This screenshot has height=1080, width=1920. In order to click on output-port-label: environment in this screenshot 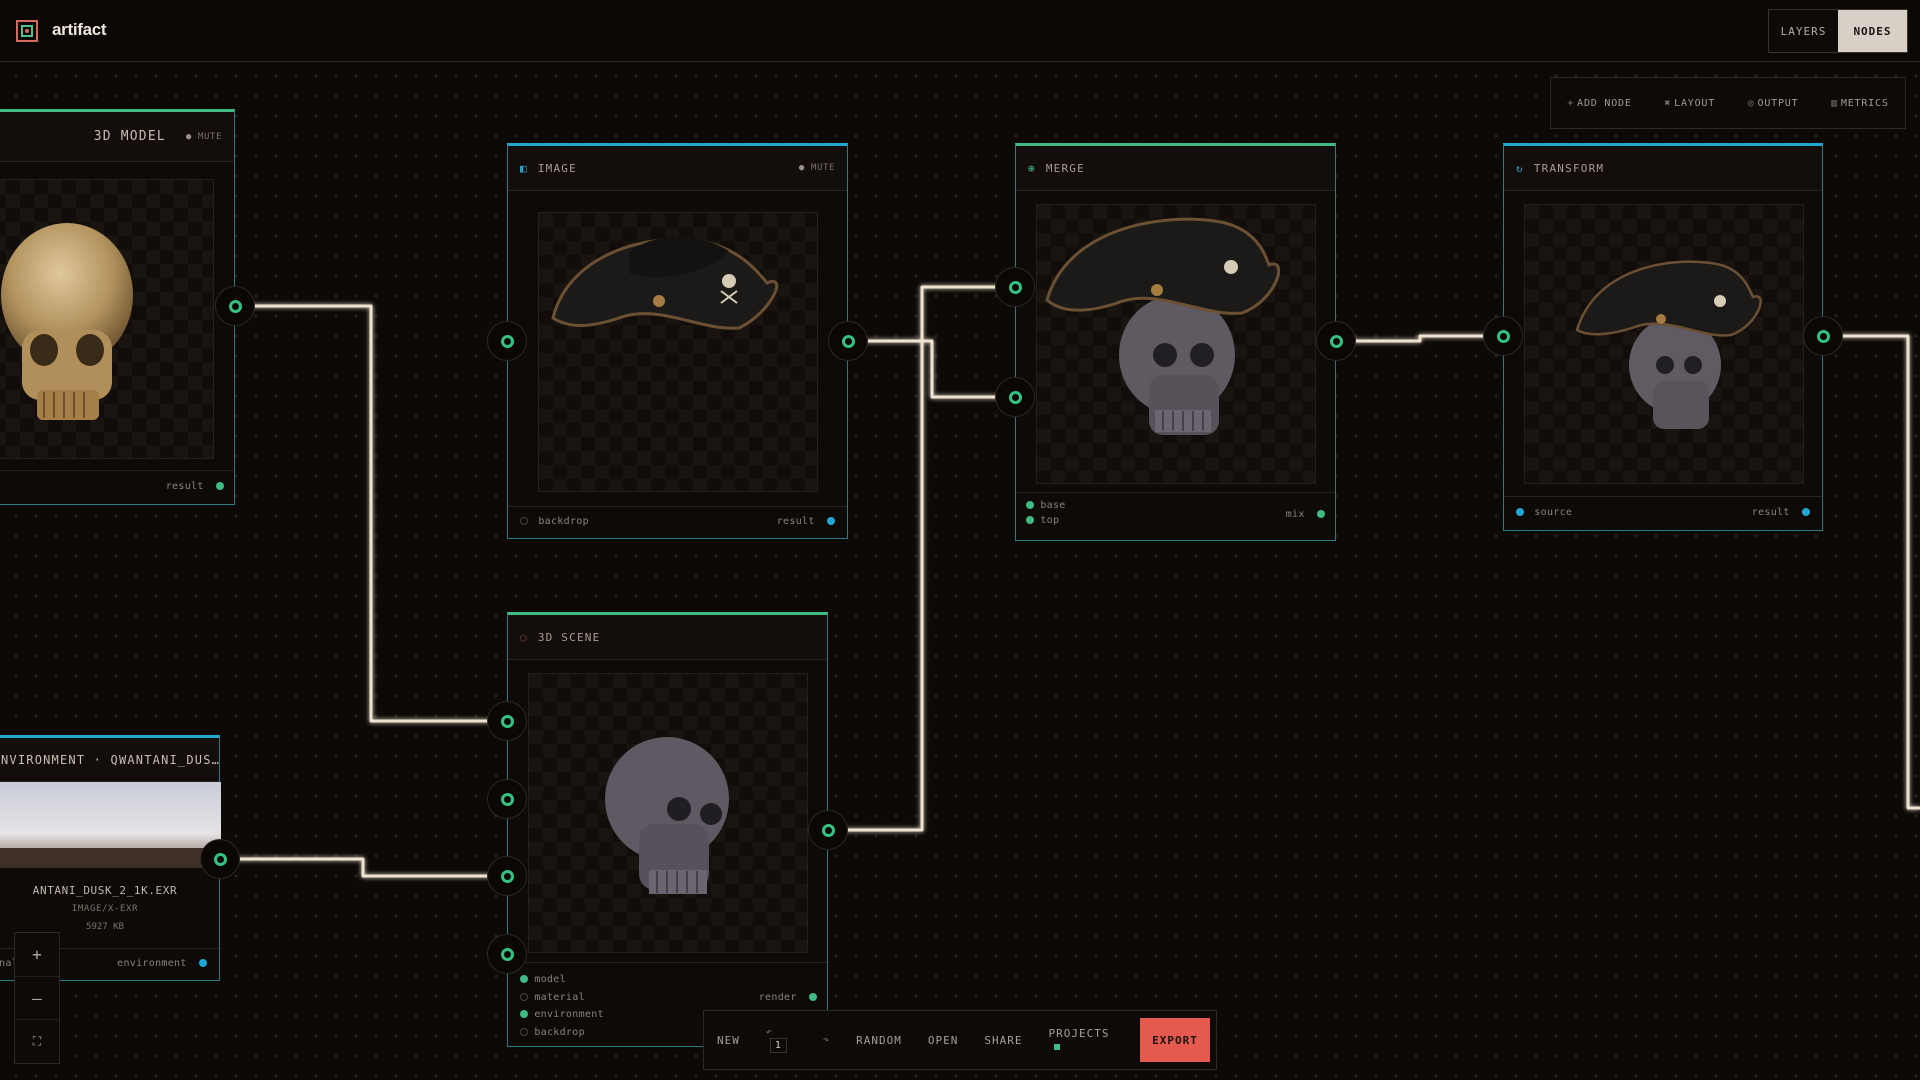, I will do `click(152, 963)`.